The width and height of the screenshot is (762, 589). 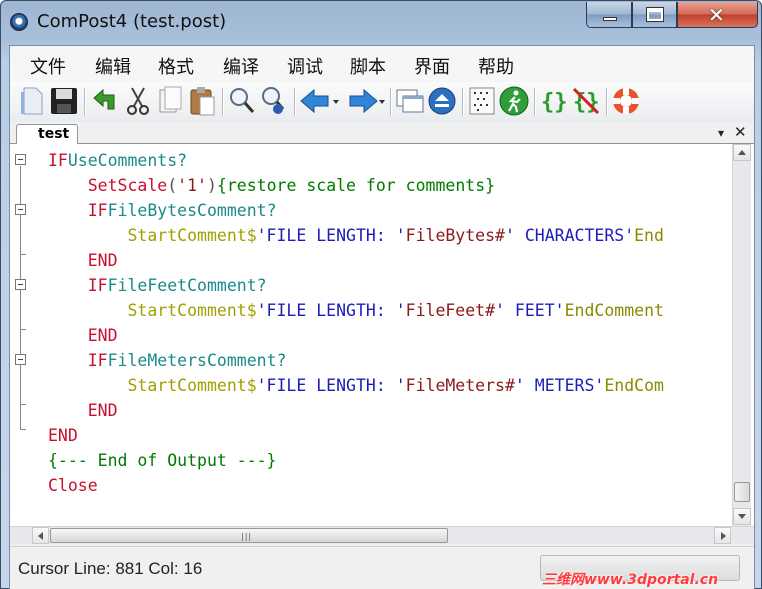 What do you see at coordinates (73, 485) in the screenshot?
I see `code-token: Close` at bounding box center [73, 485].